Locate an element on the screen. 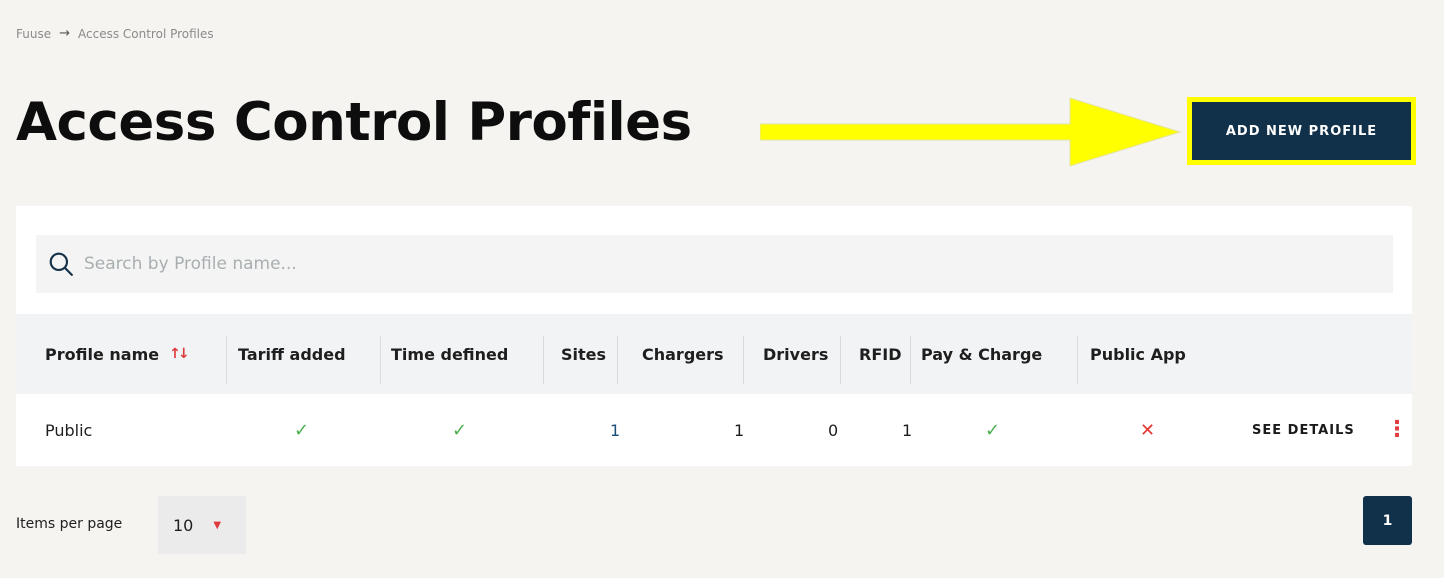  breadcrumb-current: Access Control Profiles is located at coordinates (146, 33).